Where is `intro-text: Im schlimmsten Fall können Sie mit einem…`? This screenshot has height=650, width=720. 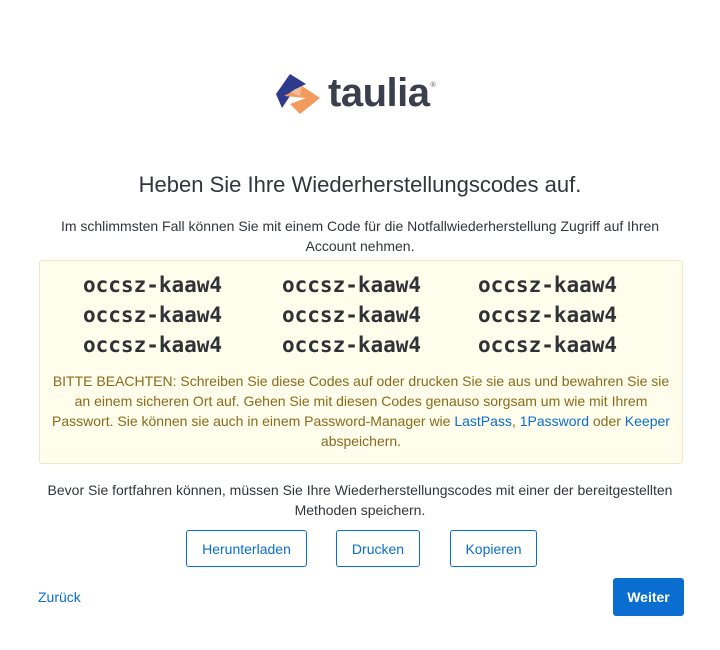
intro-text: Im schlimmsten Fall können Sie mit einem… is located at coordinates (360, 236).